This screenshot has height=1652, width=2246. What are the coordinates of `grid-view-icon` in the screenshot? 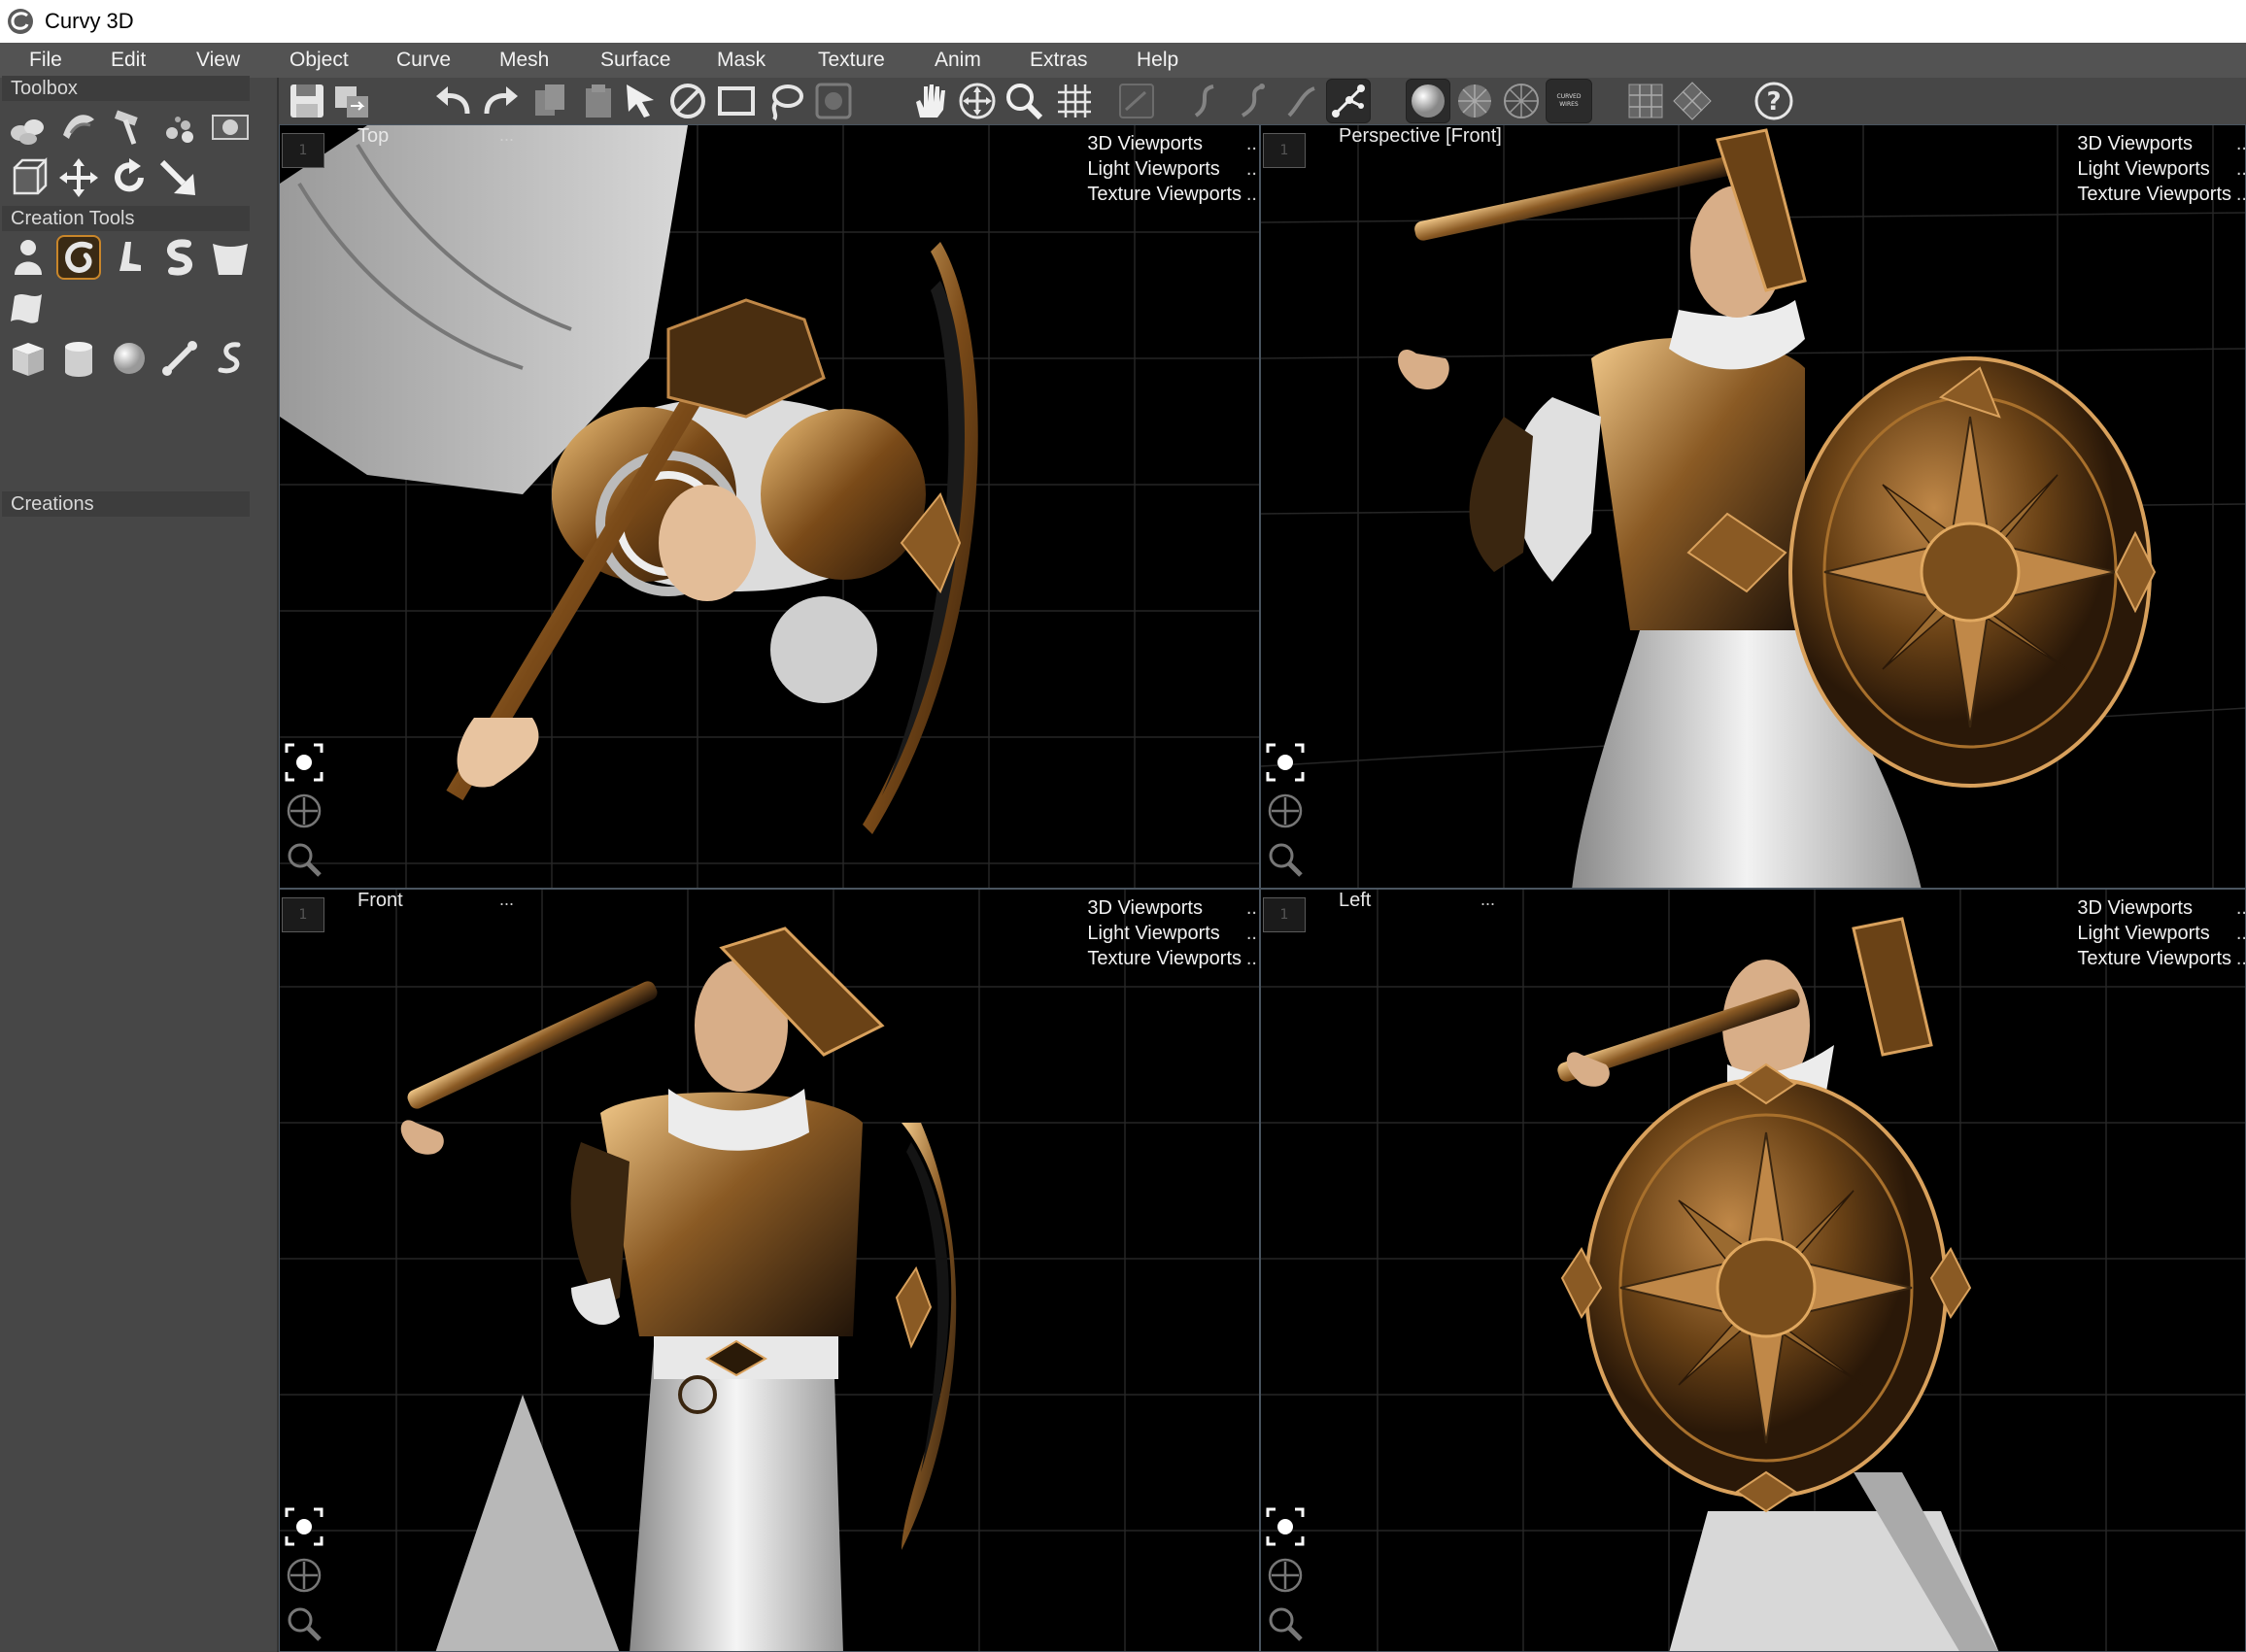 It's located at (1645, 101).